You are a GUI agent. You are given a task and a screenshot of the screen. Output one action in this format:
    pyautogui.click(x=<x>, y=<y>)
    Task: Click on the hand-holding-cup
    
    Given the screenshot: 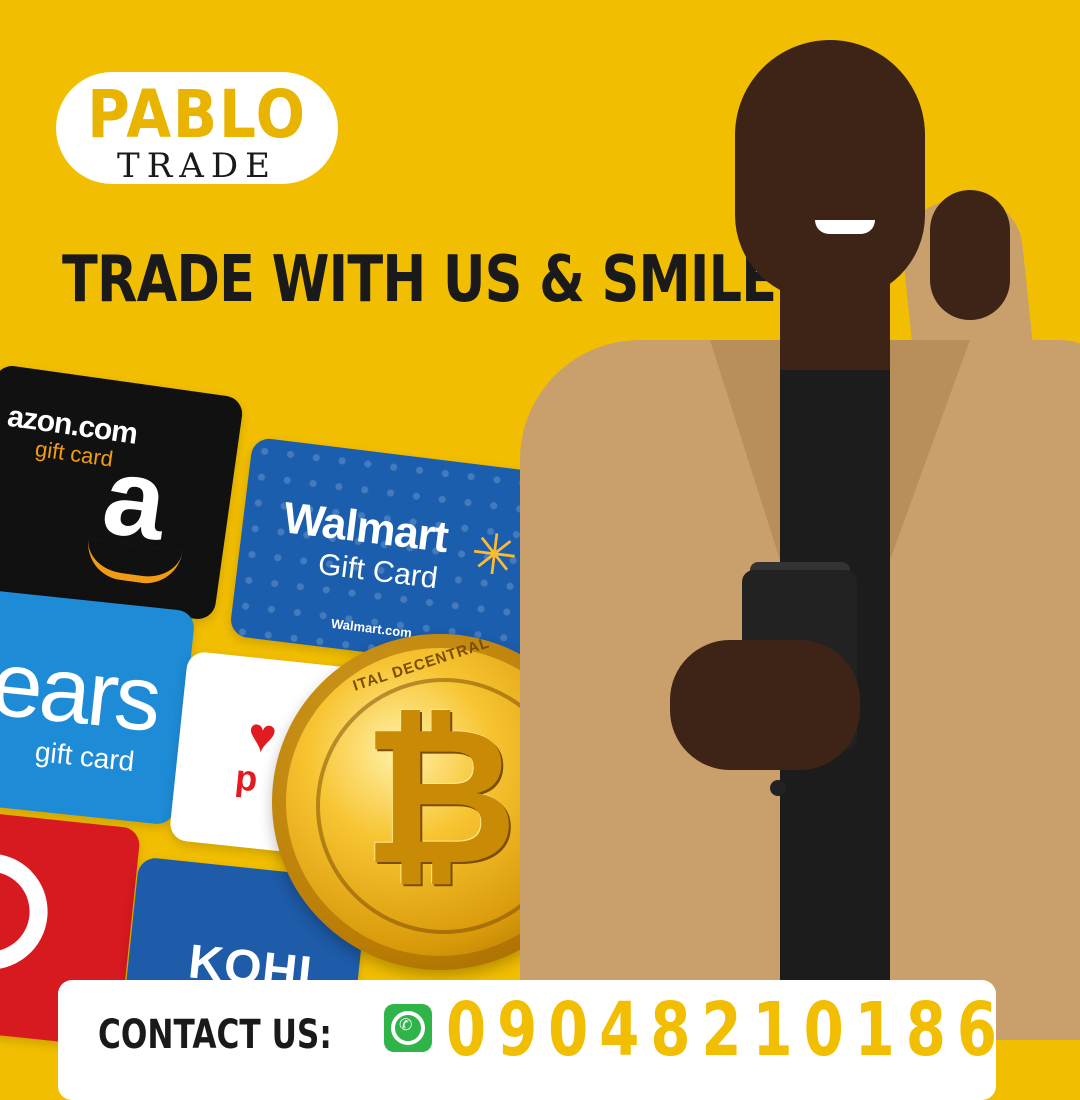 What is the action you would take?
    pyautogui.click(x=765, y=705)
    